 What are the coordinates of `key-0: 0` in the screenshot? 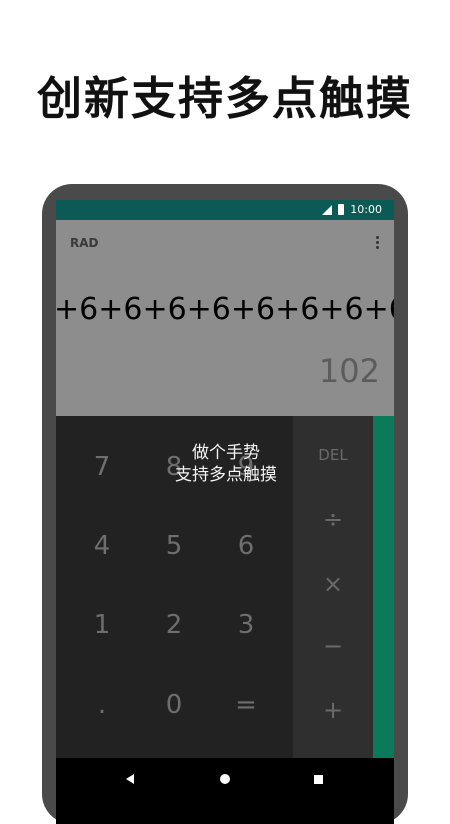 It's located at (174, 705).